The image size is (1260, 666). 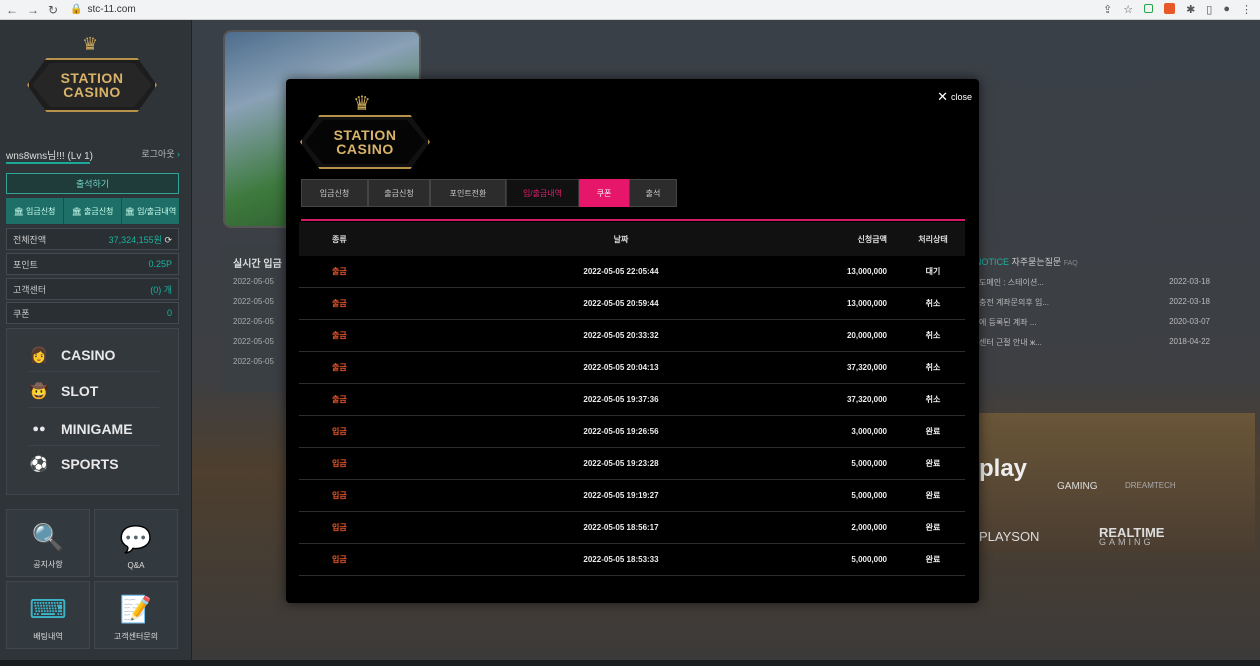 What do you see at coordinates (53, 10) in the screenshot?
I see `reload-icon: ↻` at bounding box center [53, 10].